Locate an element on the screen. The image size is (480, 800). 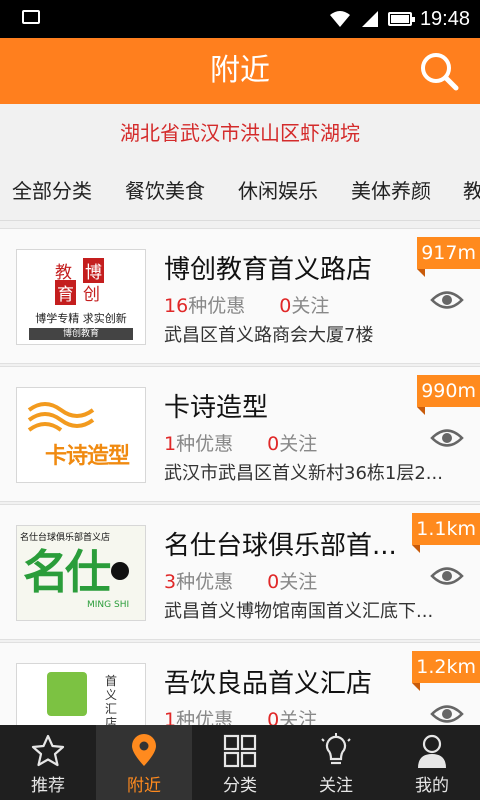
tab-nearby: 附近 is located at coordinates (144, 762).